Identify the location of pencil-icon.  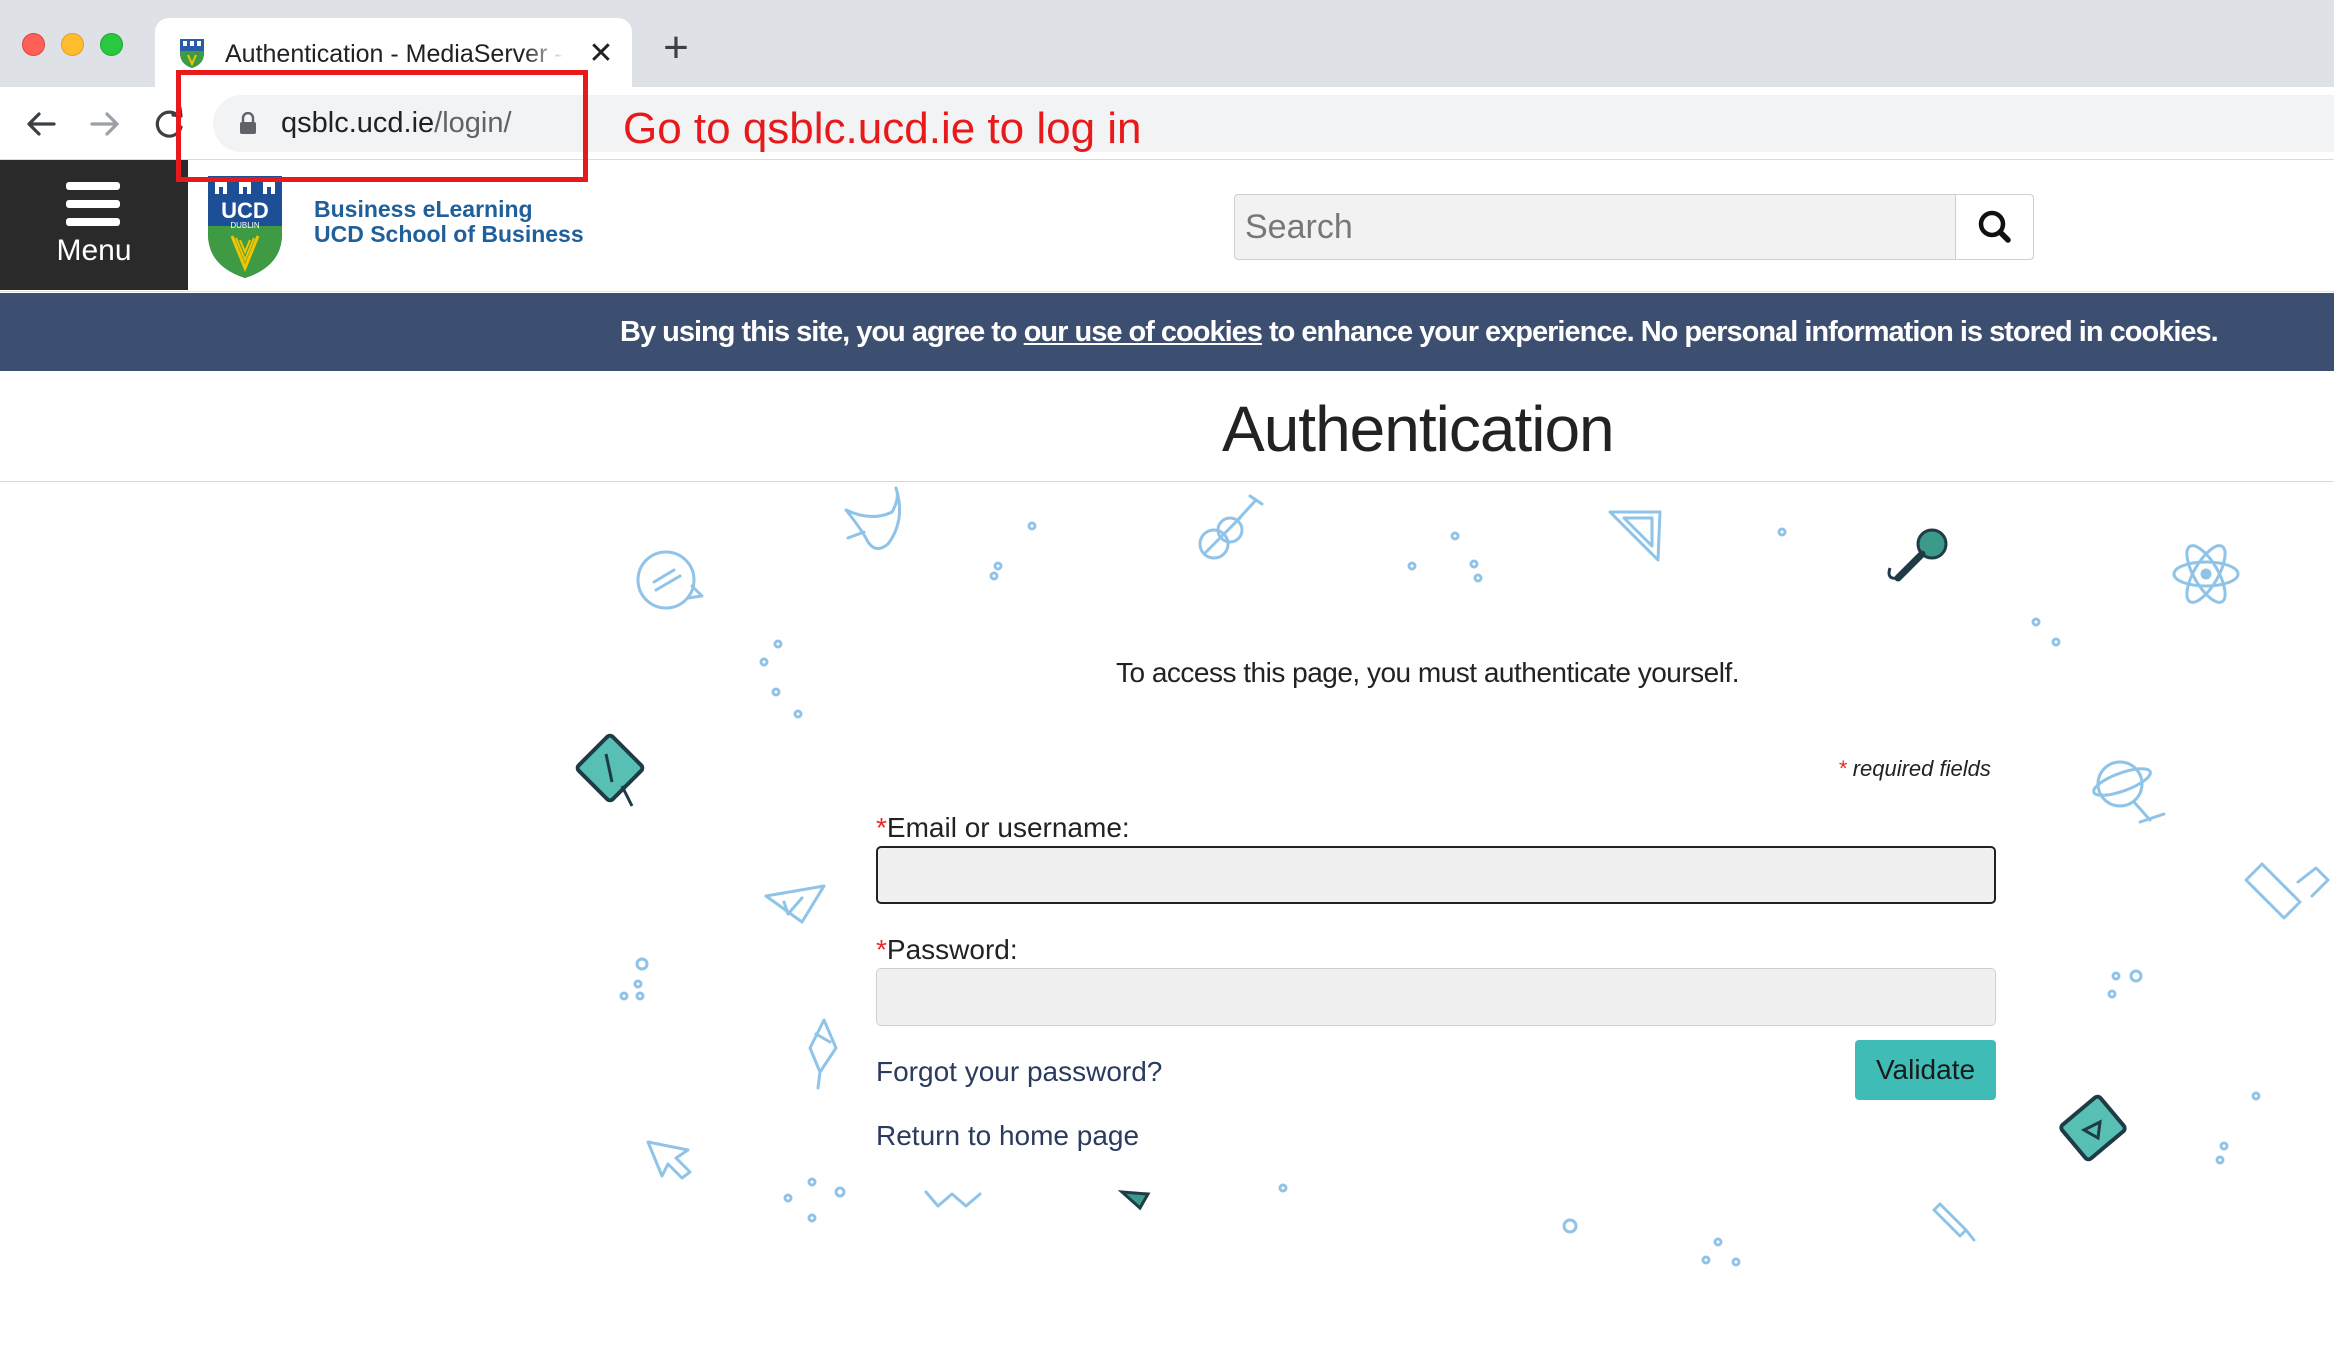
(823, 1054).